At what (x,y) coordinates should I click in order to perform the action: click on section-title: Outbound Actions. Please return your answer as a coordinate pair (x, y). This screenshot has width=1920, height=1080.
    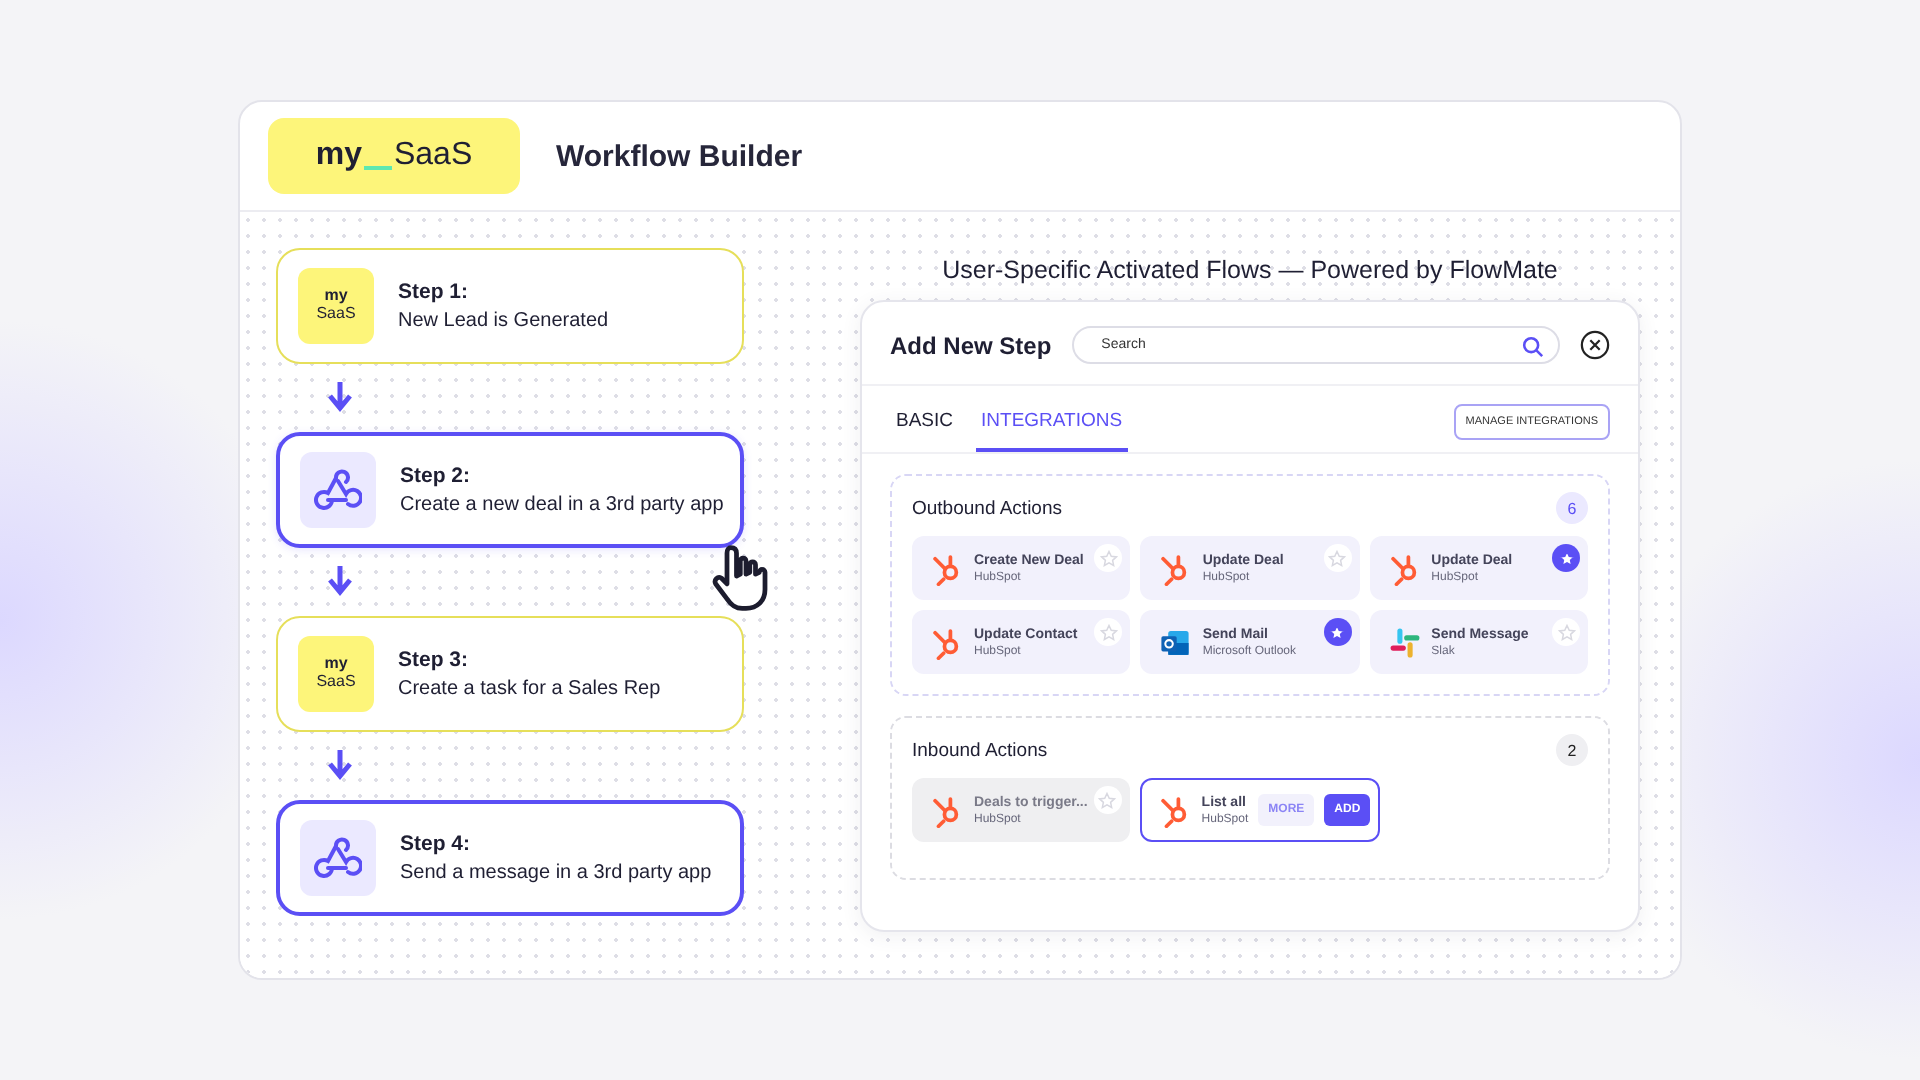
    Looking at the image, I should click on (987, 508).